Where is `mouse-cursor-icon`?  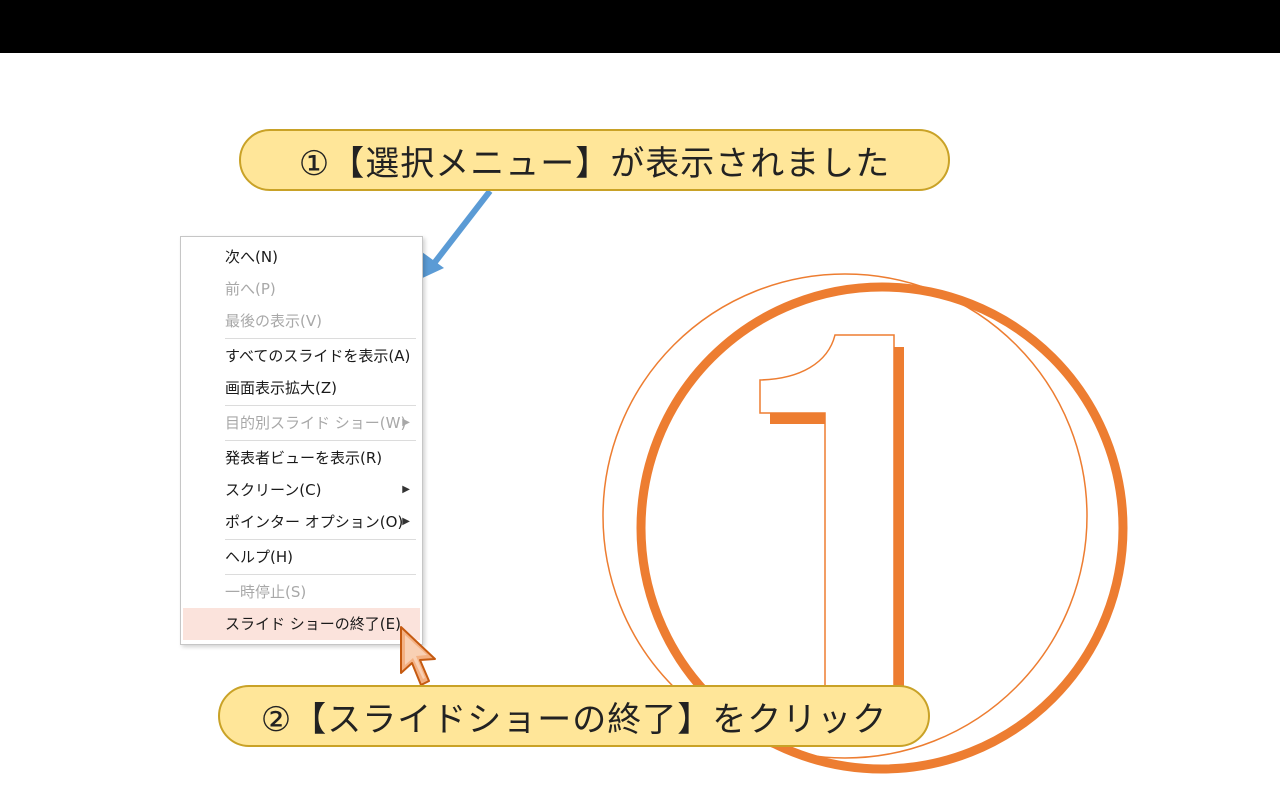
mouse-cursor-icon is located at coordinates (418, 656).